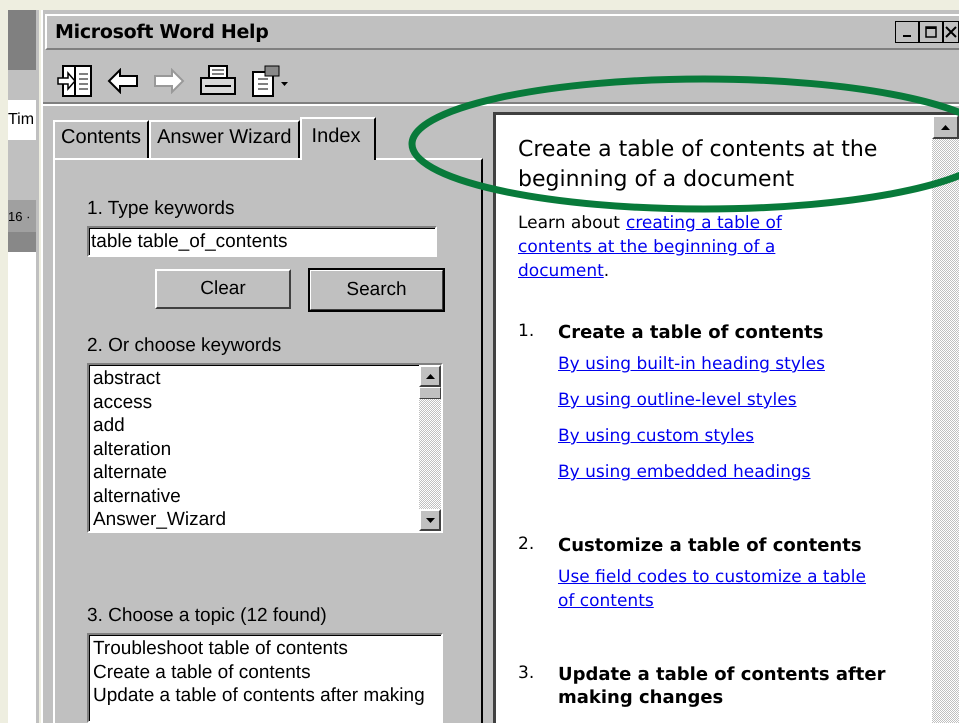 The image size is (959, 723). I want to click on section-number: 2., so click(527, 545).